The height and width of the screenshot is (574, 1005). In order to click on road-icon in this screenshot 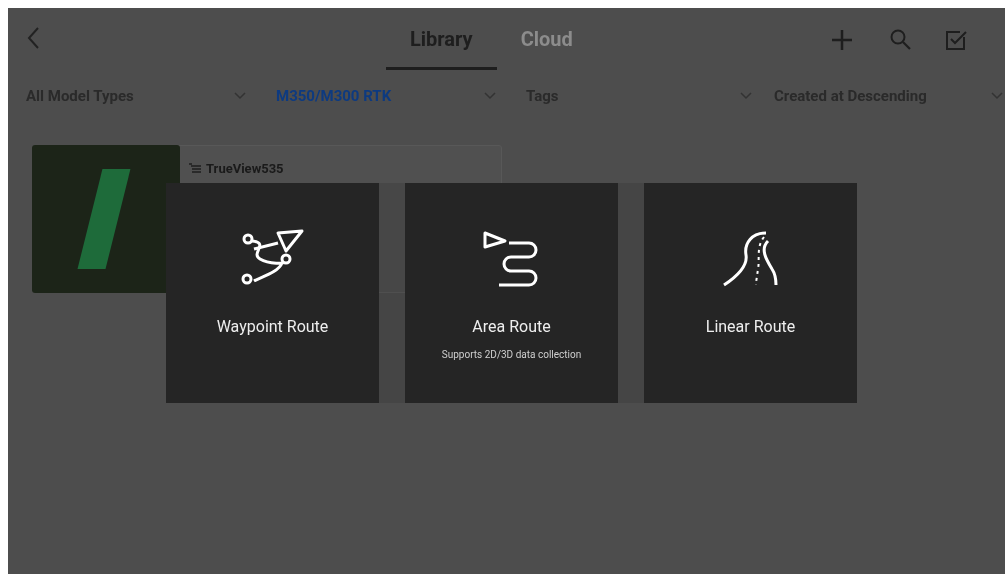, I will do `click(750, 259)`.